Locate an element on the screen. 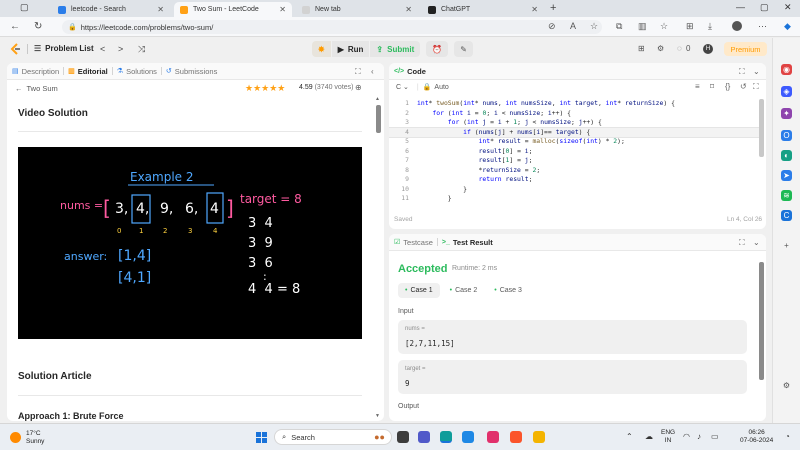  more-menu-icon: ⋯ is located at coordinates (762, 26).